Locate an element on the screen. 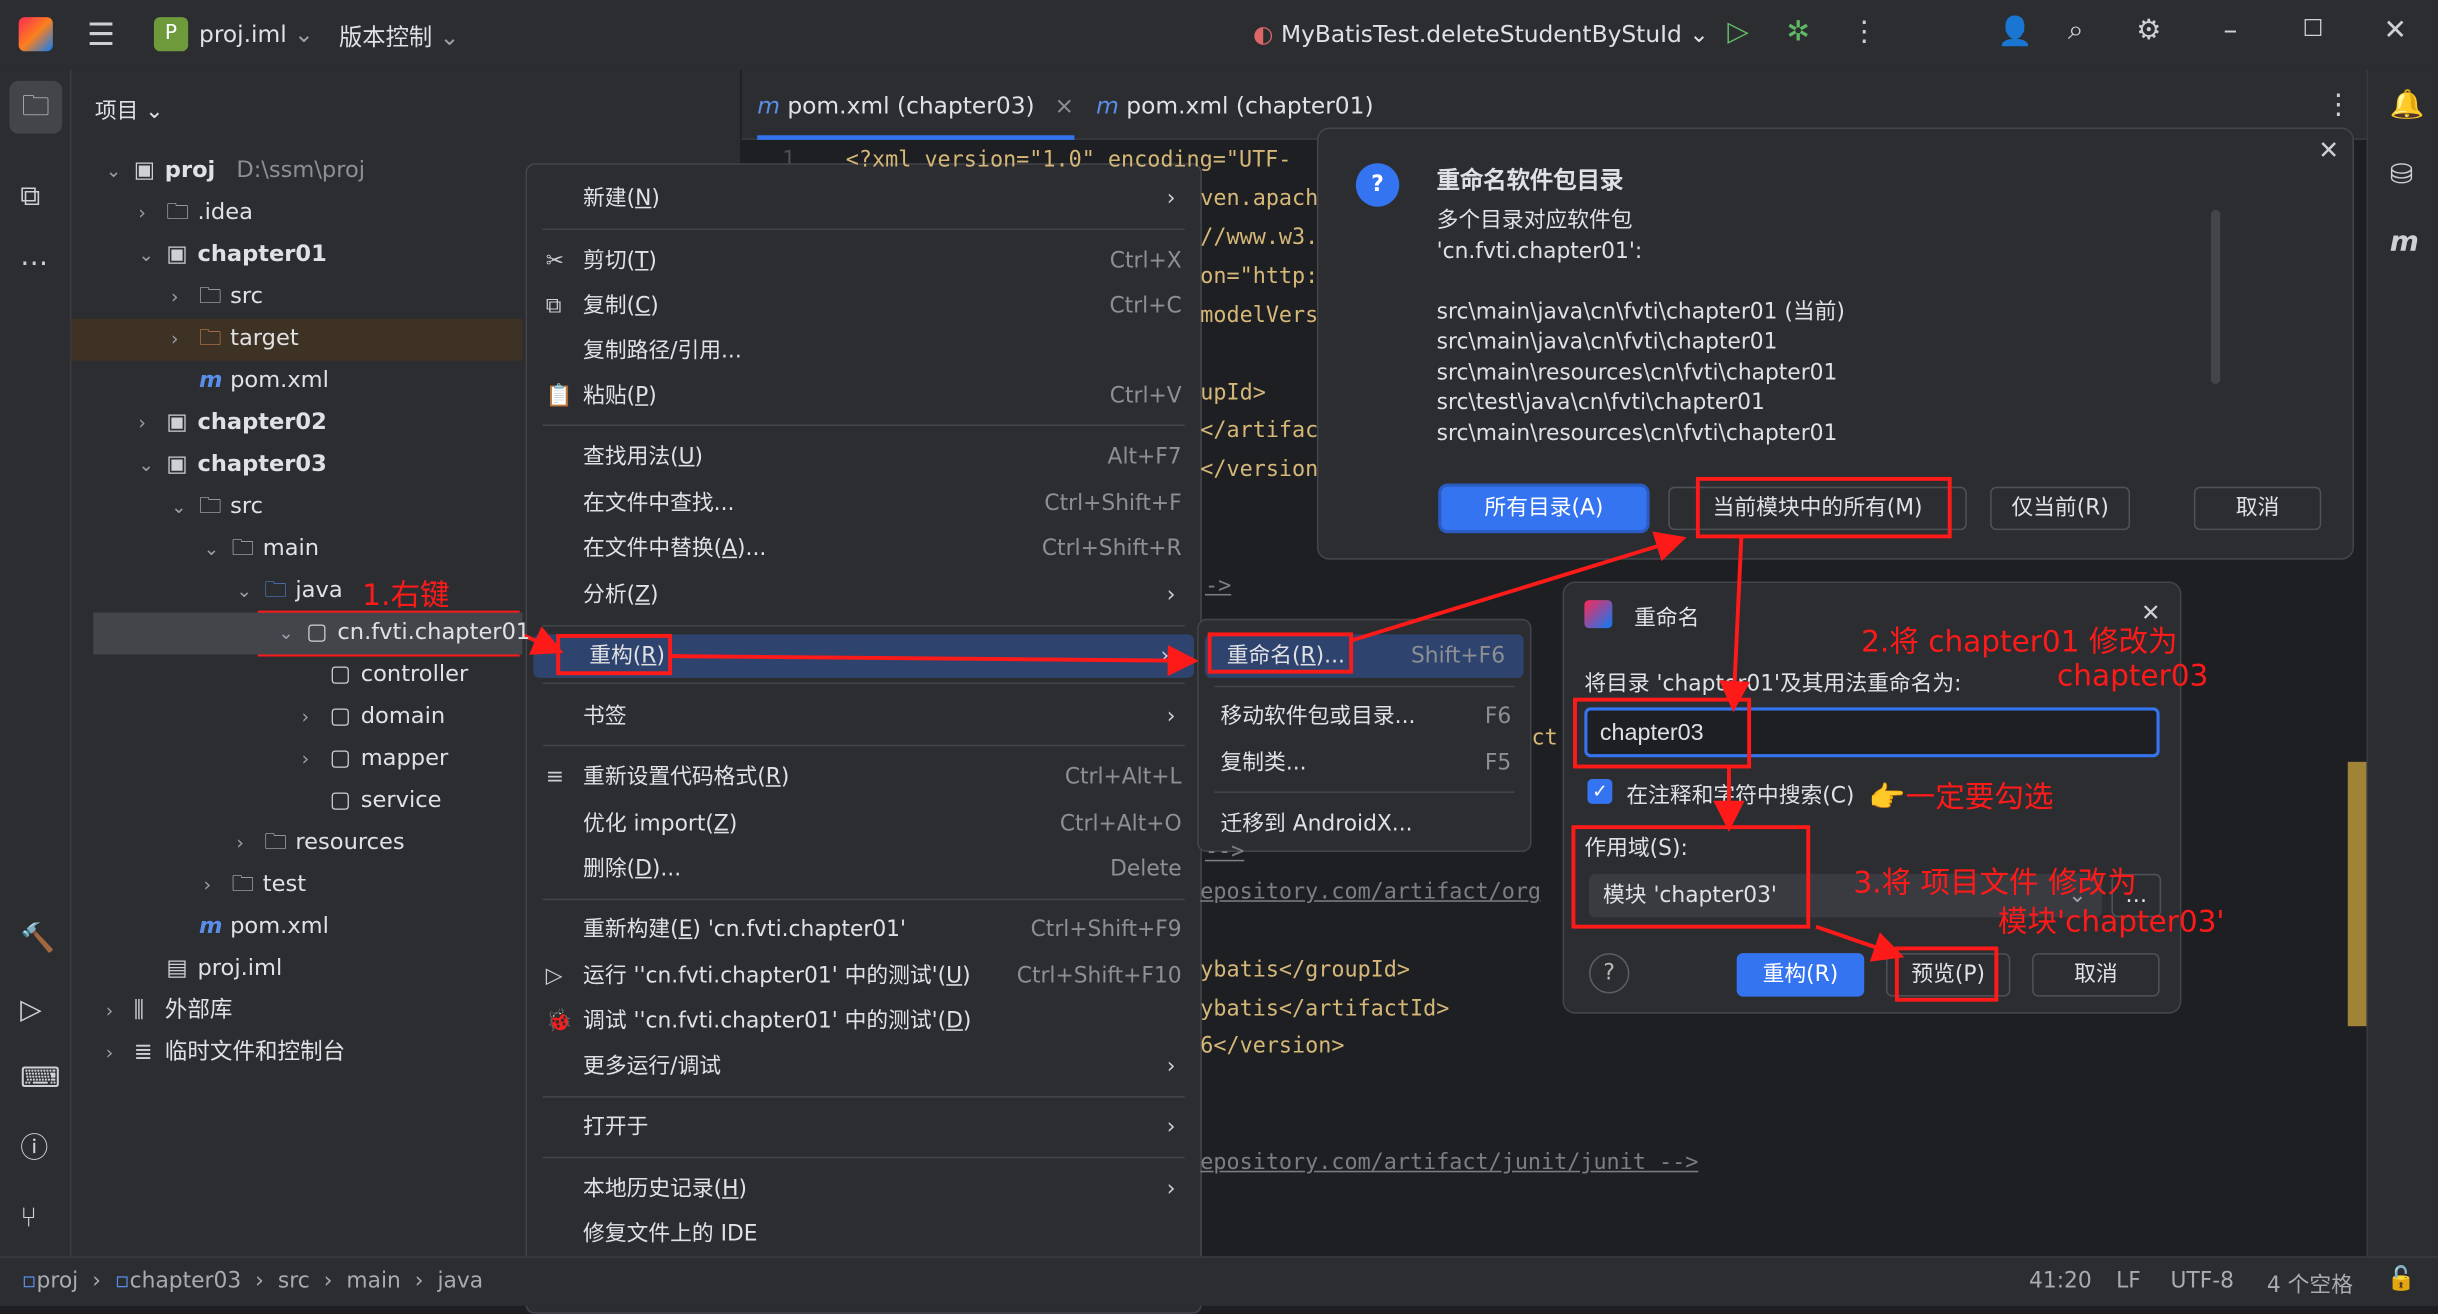 The image size is (2438, 1314). tree-item: › 🗀 src is located at coordinates (297, 298).